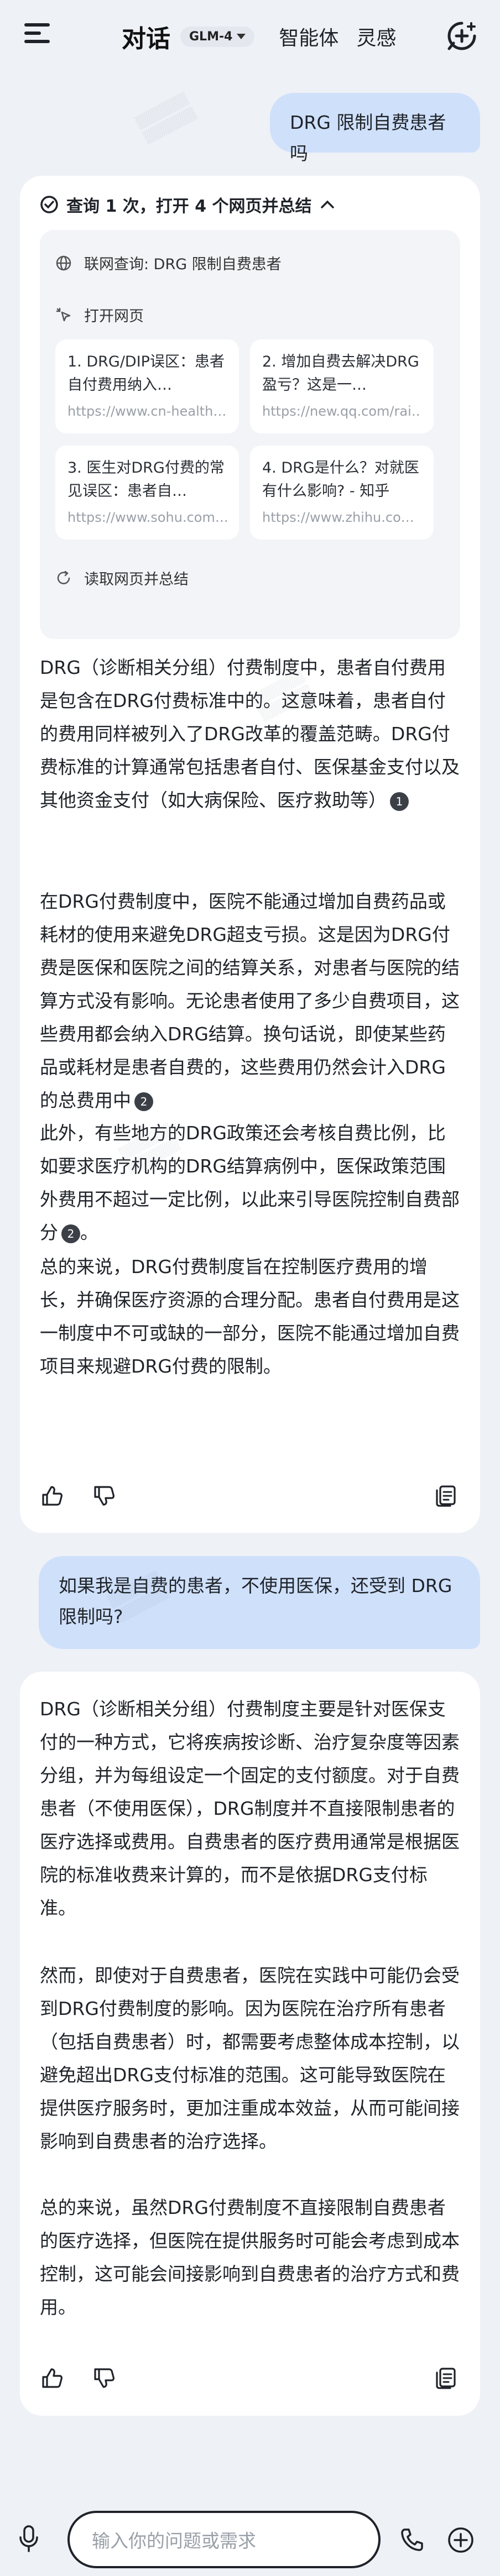 This screenshot has height=2576, width=500. I want to click on open-pages-label: 打开网页, so click(114, 317).